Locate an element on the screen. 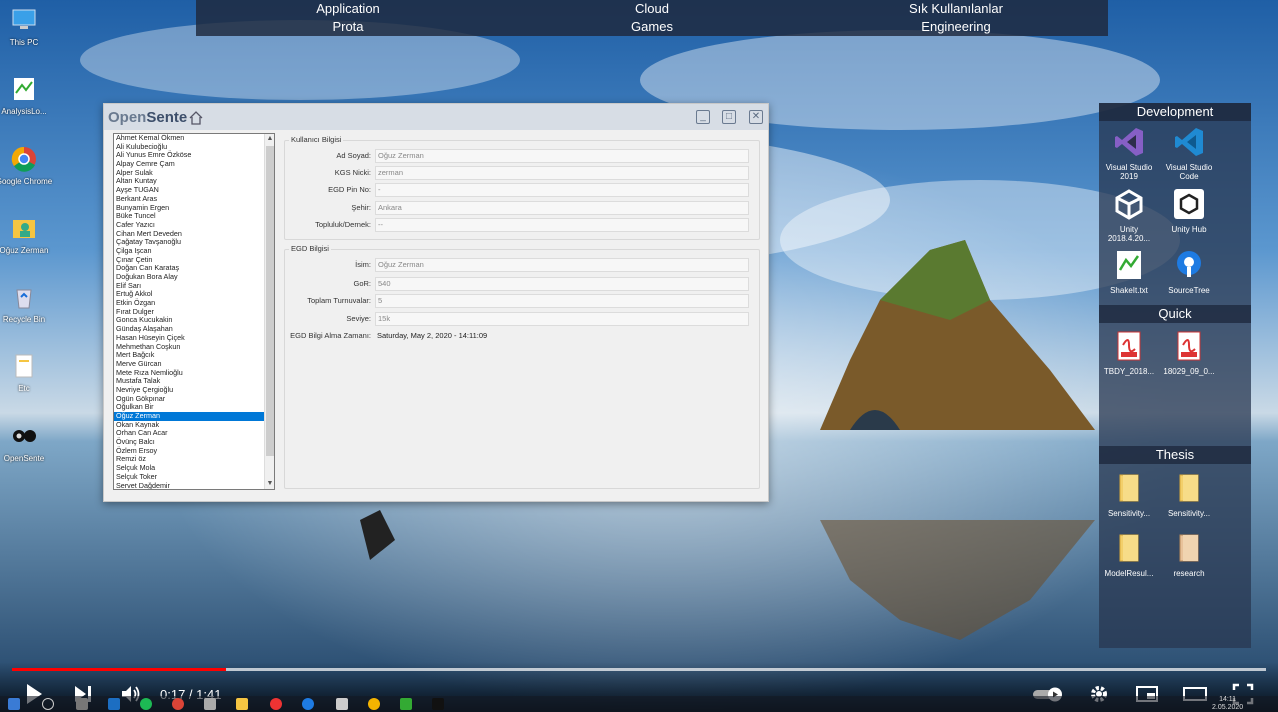  unity-hub-icon is located at coordinates (1189, 204).